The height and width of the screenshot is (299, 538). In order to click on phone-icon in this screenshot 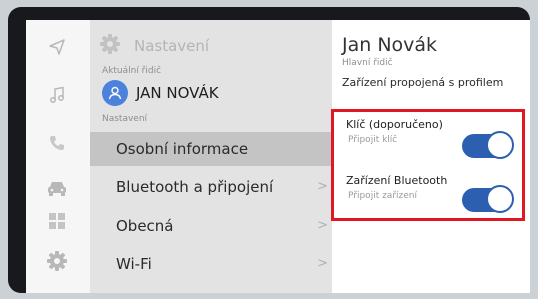, I will do `click(57, 143)`.